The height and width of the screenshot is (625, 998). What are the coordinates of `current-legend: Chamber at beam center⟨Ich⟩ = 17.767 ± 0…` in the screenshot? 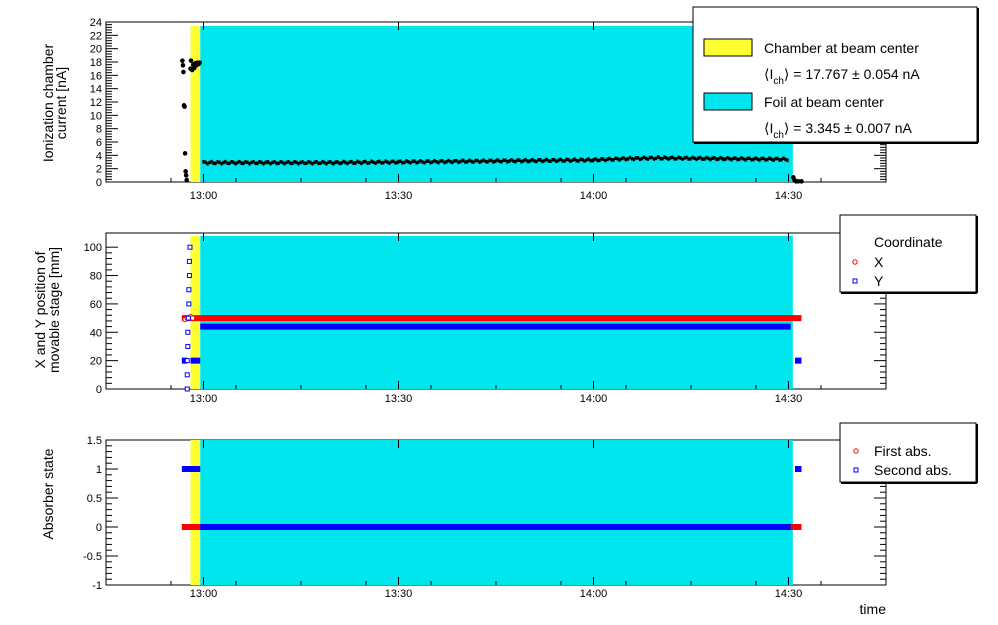 It's located at (835, 75).